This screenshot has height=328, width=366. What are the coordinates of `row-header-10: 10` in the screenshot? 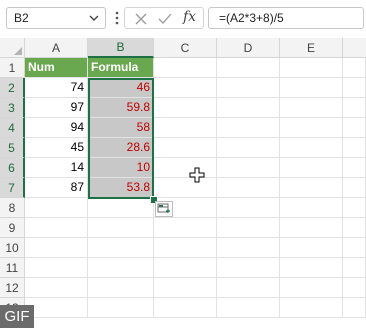 It's located at (12, 248).